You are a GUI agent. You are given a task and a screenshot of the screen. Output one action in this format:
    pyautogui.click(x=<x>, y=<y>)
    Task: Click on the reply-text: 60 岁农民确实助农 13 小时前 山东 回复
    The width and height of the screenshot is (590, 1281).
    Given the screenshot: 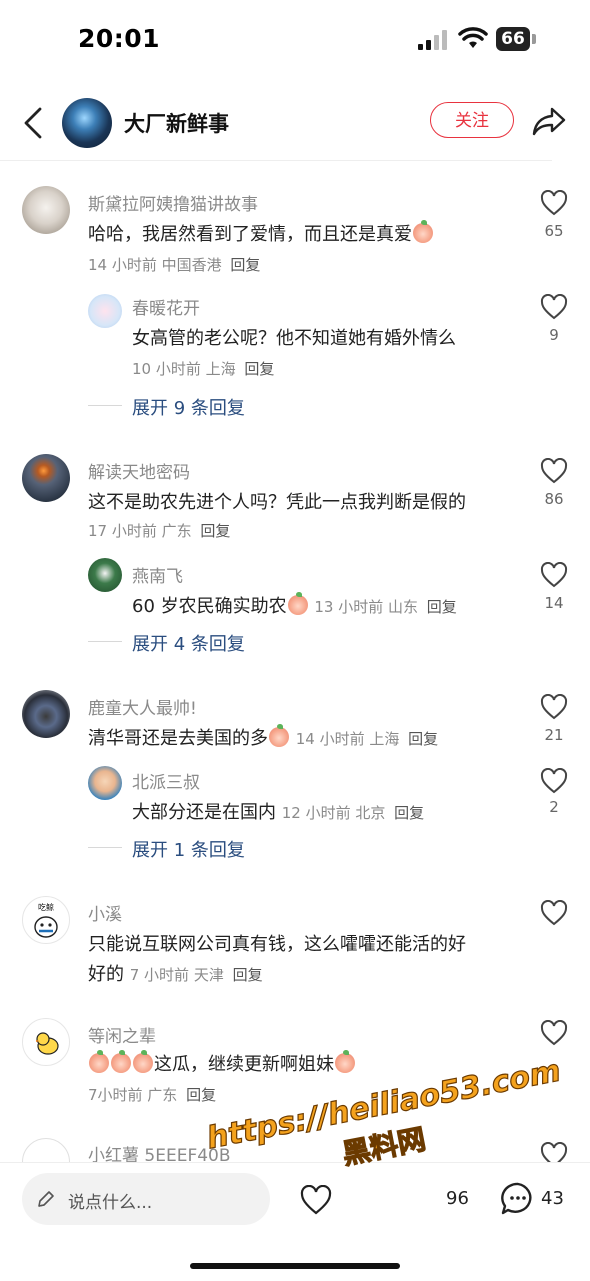 What is the action you would take?
    pyautogui.click(x=294, y=605)
    